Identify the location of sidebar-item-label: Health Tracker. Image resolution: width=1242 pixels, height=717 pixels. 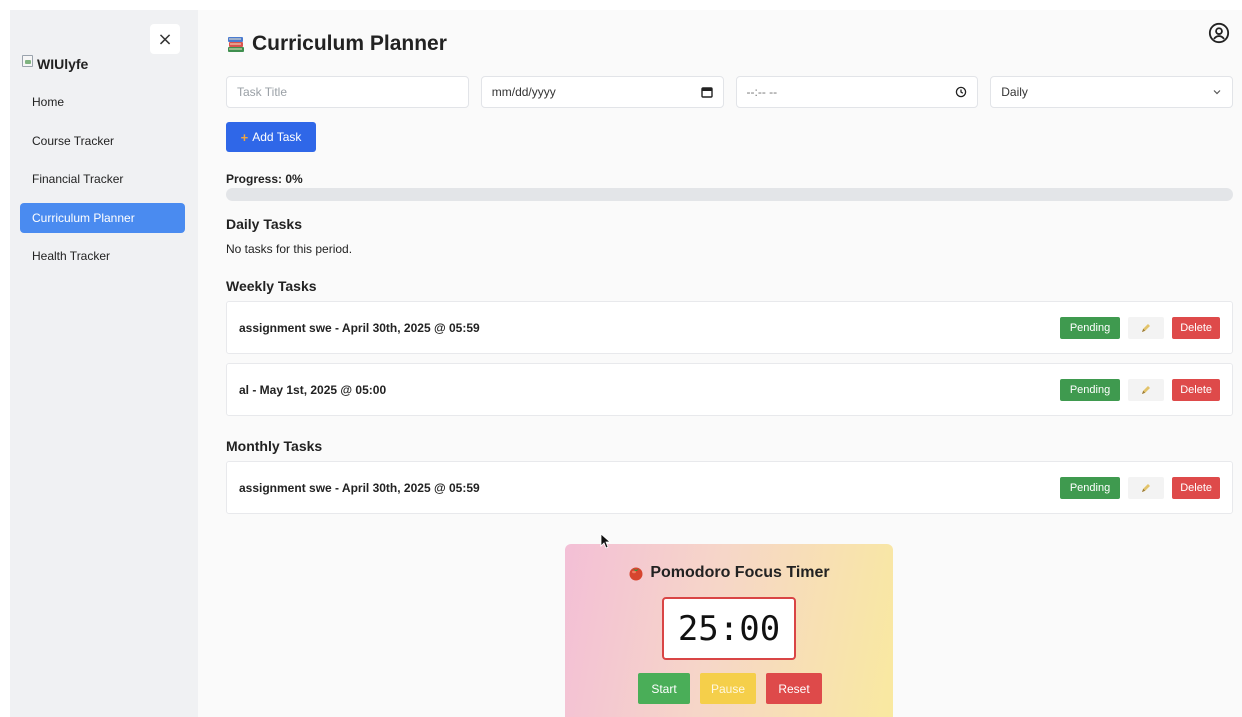
(71, 256).